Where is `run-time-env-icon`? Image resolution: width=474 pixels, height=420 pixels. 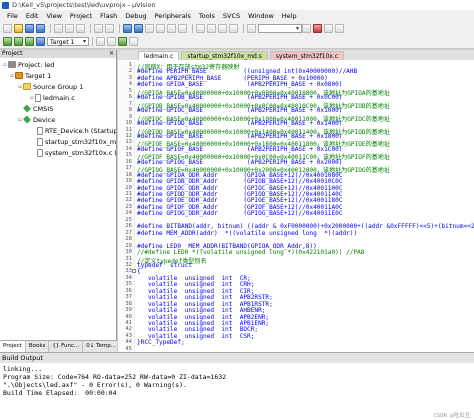
run-time-env-icon is located at coordinates (133, 41).